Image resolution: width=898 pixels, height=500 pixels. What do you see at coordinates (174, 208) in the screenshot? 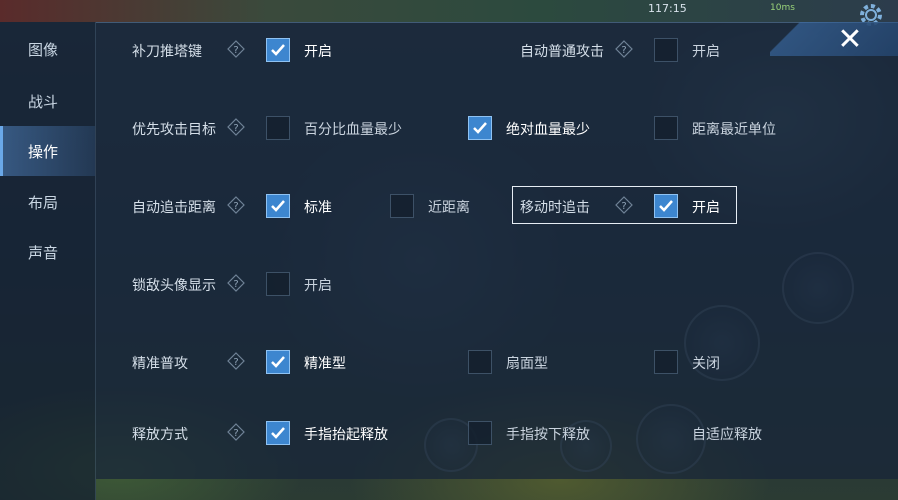
I see `setting-label-auto-chase-distance: 自动追击距离` at bounding box center [174, 208].